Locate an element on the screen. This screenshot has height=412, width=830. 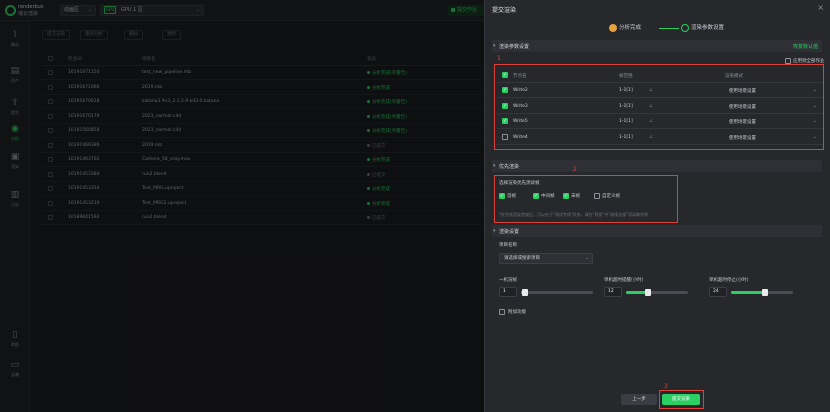
section-render-params: 渲染参数设置 恢复默认值 is located at coordinates (657, 46).